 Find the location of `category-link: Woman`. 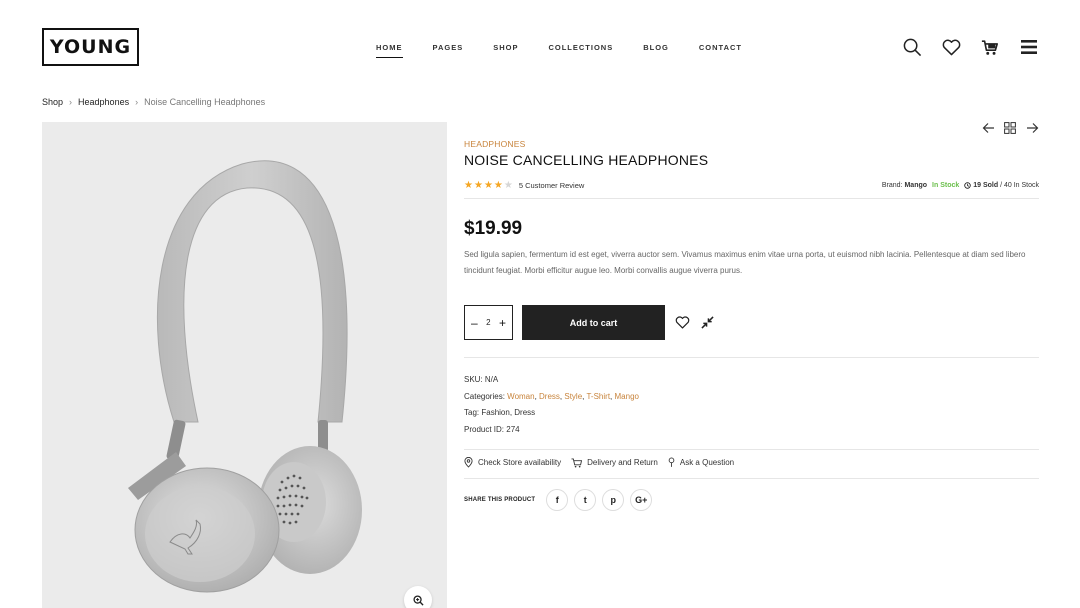

category-link: Woman is located at coordinates (520, 396).